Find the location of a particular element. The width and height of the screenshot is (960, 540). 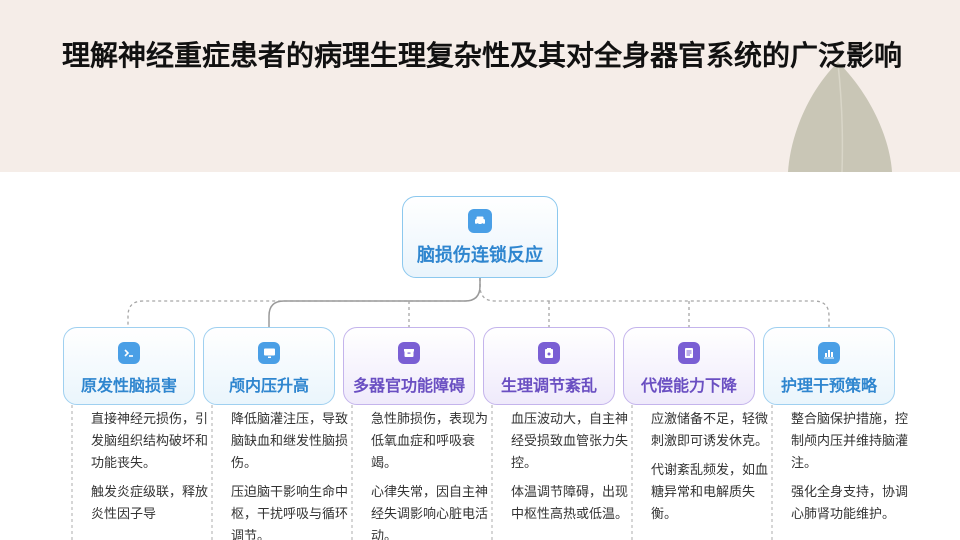

document-icon is located at coordinates (689, 353).